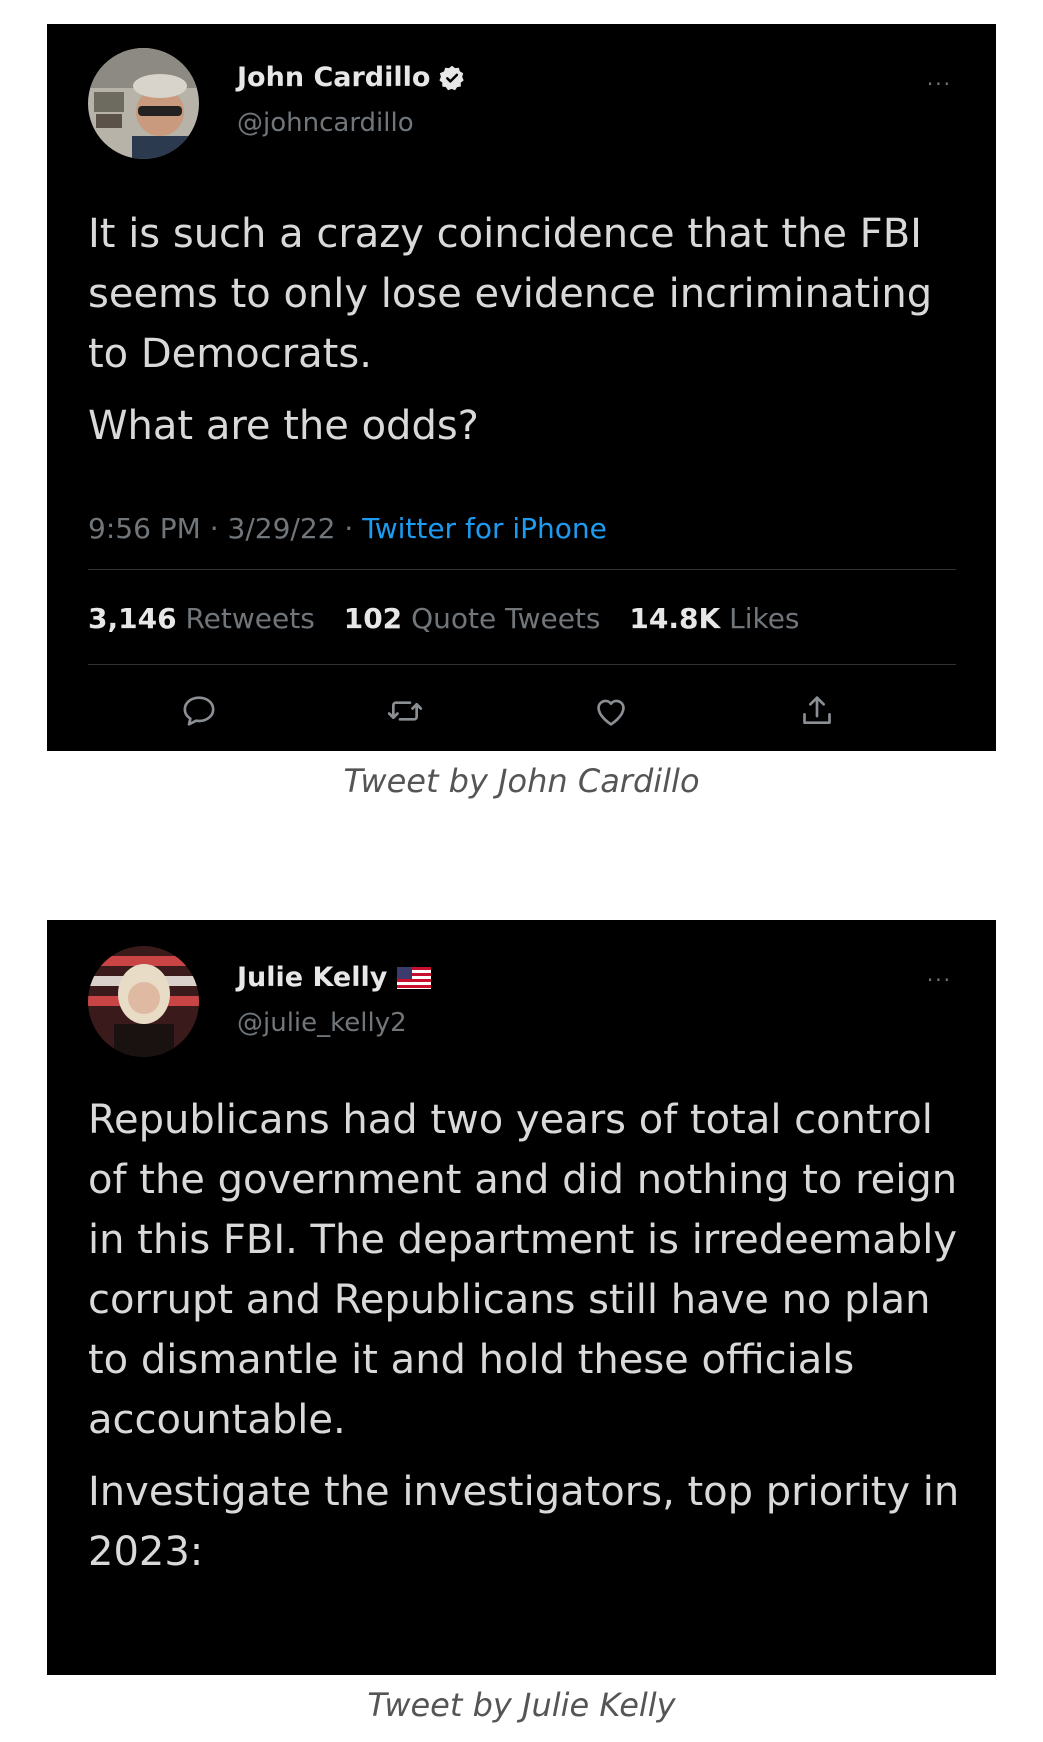  What do you see at coordinates (282, 528) in the screenshot?
I see `tweet-date: 3/29/22` at bounding box center [282, 528].